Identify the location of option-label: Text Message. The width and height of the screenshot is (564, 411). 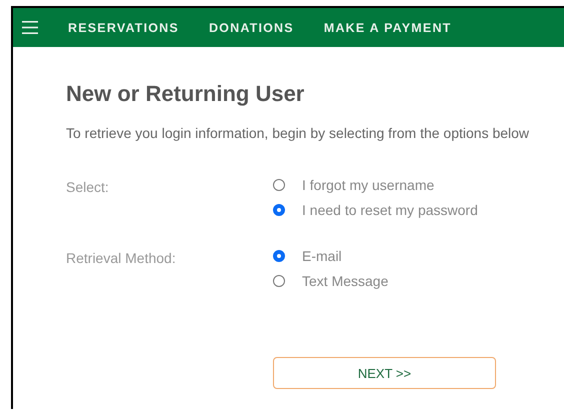
(345, 281).